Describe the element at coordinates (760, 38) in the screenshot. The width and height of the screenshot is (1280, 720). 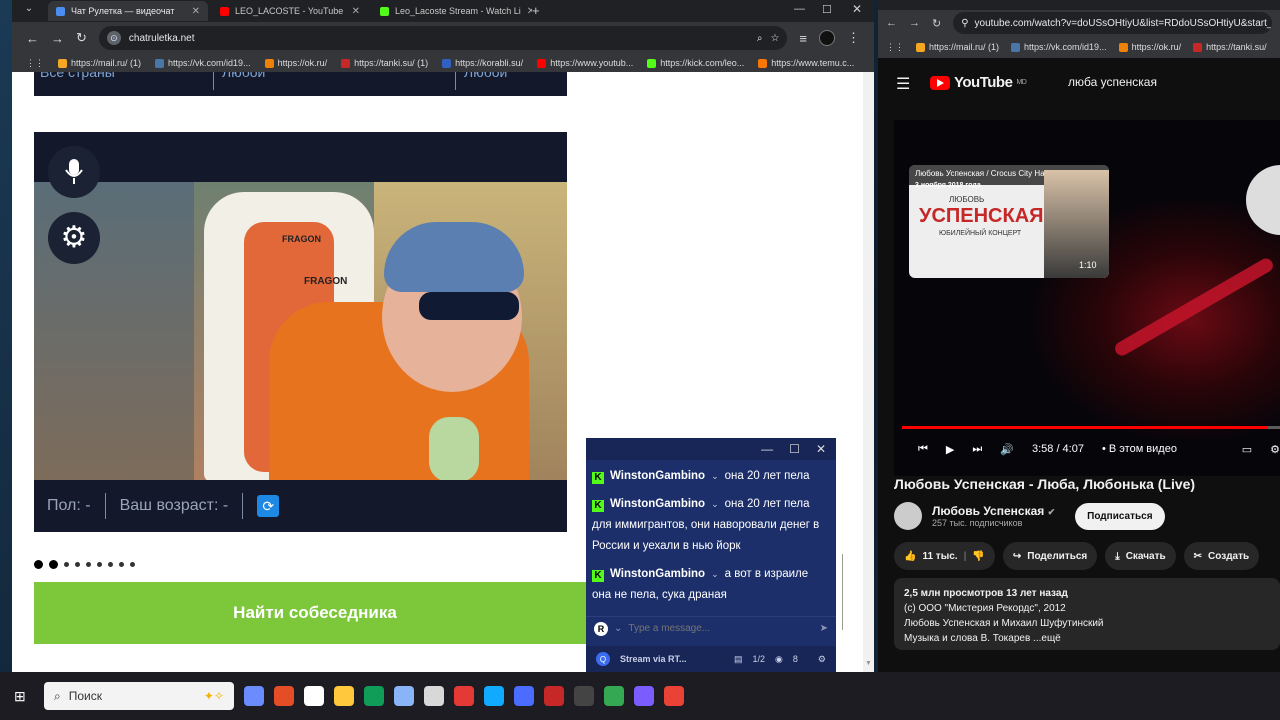
I see `zoom-icon: ⌕` at that location.